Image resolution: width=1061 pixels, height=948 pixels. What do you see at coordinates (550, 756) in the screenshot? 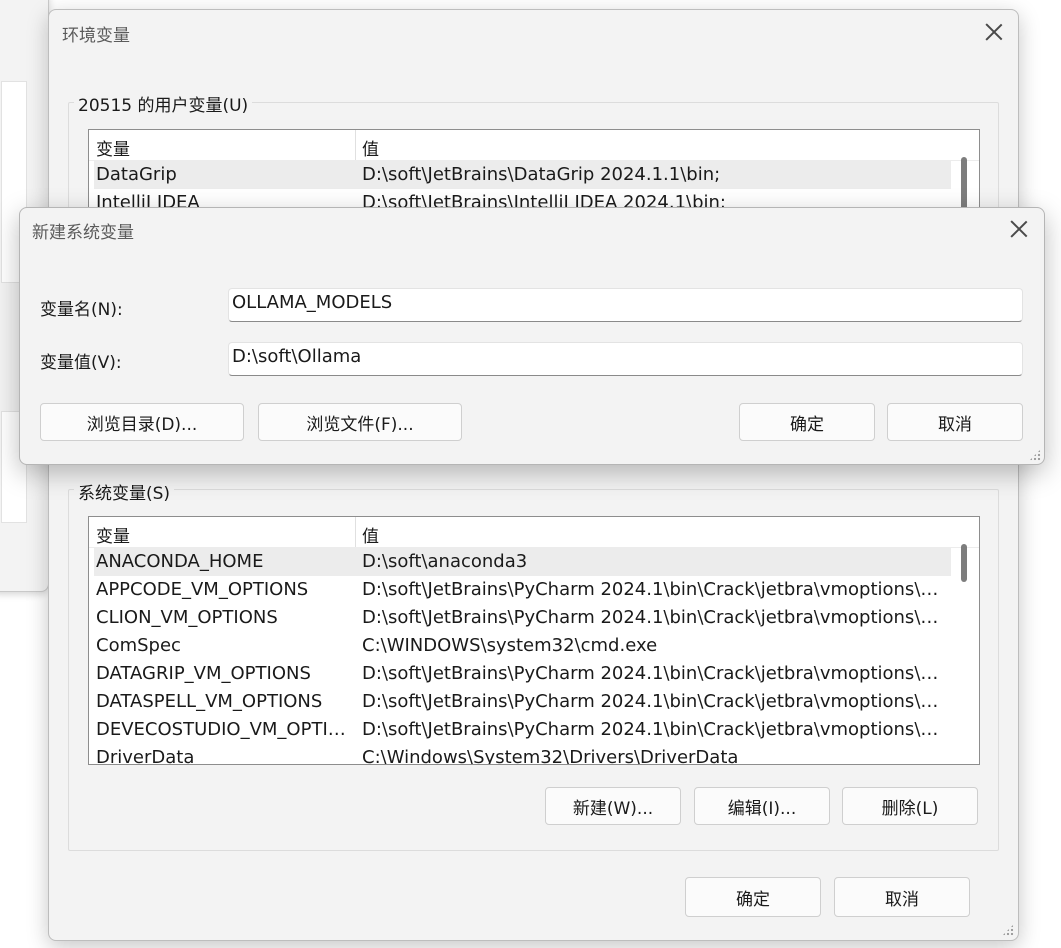
I see `variable-value: C:\Windows\System32\Drivers\DriverData` at bounding box center [550, 756].